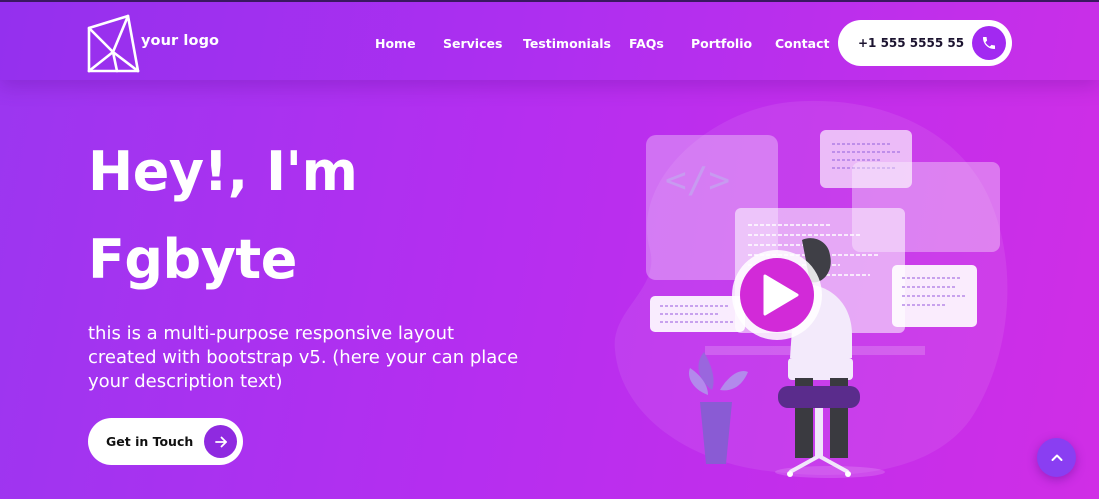  I want to click on scroll-to-top-button, so click(1056, 457).